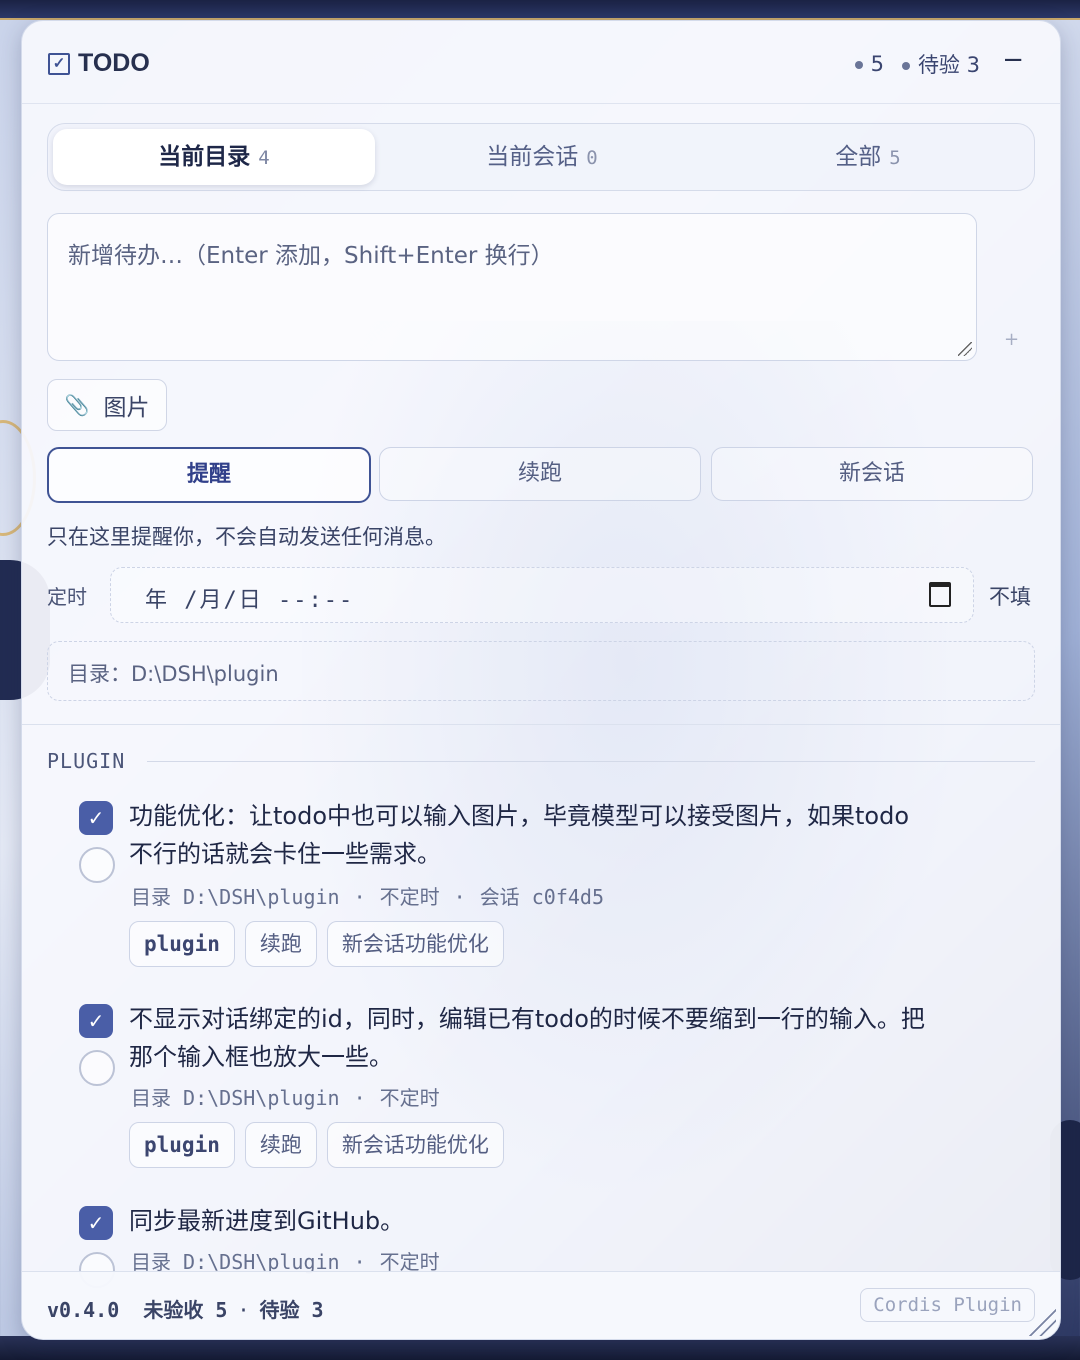 The image size is (1080, 1360). What do you see at coordinates (214, 157) in the screenshot?
I see `tab-current-directory: 当前目录 4` at bounding box center [214, 157].